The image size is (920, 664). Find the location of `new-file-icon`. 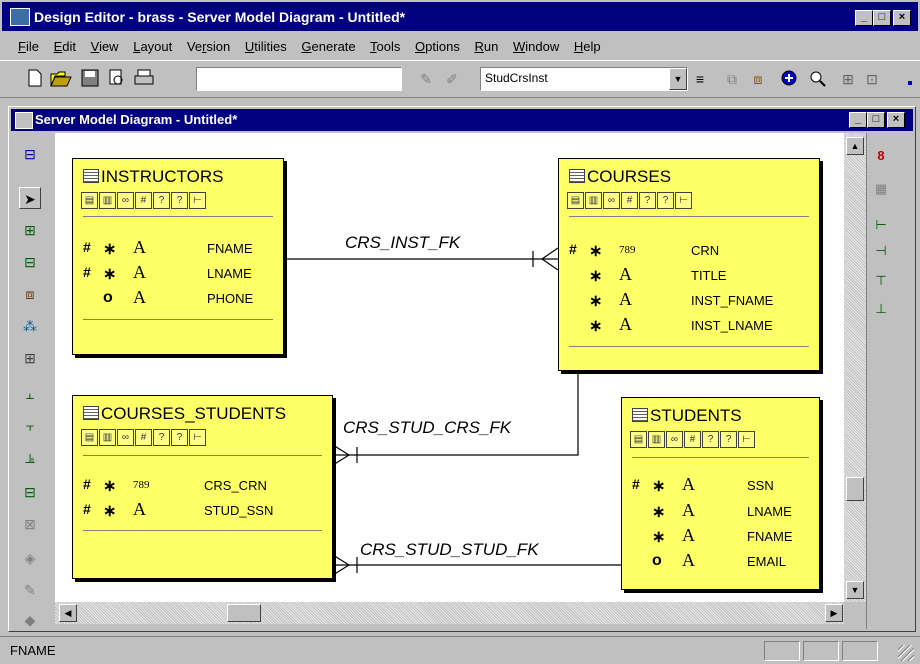

new-file-icon is located at coordinates (35, 79).